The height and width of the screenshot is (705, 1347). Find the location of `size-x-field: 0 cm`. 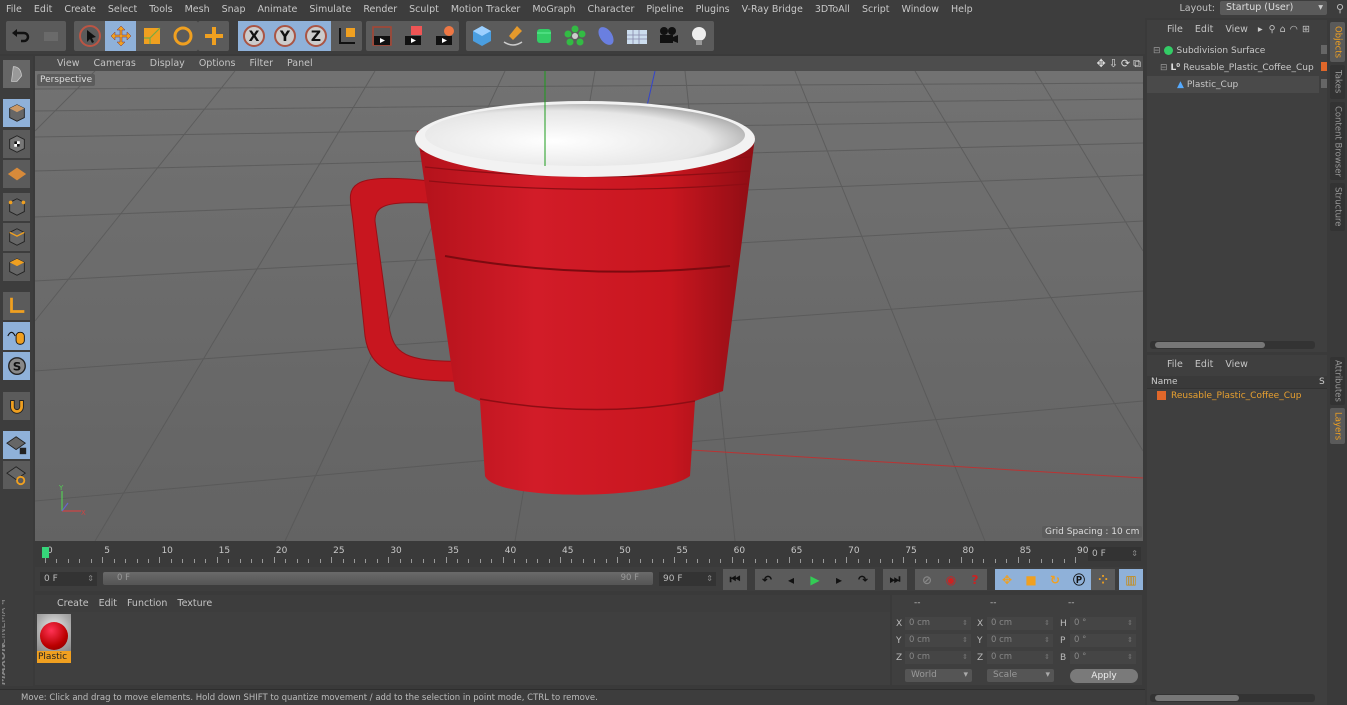

size-x-field: 0 cm is located at coordinates (1020, 623).